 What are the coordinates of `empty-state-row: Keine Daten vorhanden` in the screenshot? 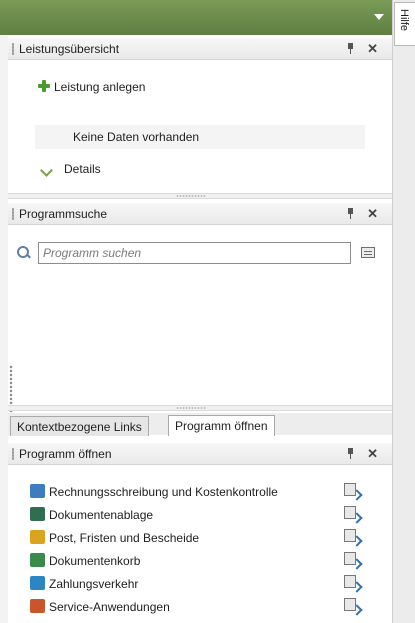 It's located at (200, 137).